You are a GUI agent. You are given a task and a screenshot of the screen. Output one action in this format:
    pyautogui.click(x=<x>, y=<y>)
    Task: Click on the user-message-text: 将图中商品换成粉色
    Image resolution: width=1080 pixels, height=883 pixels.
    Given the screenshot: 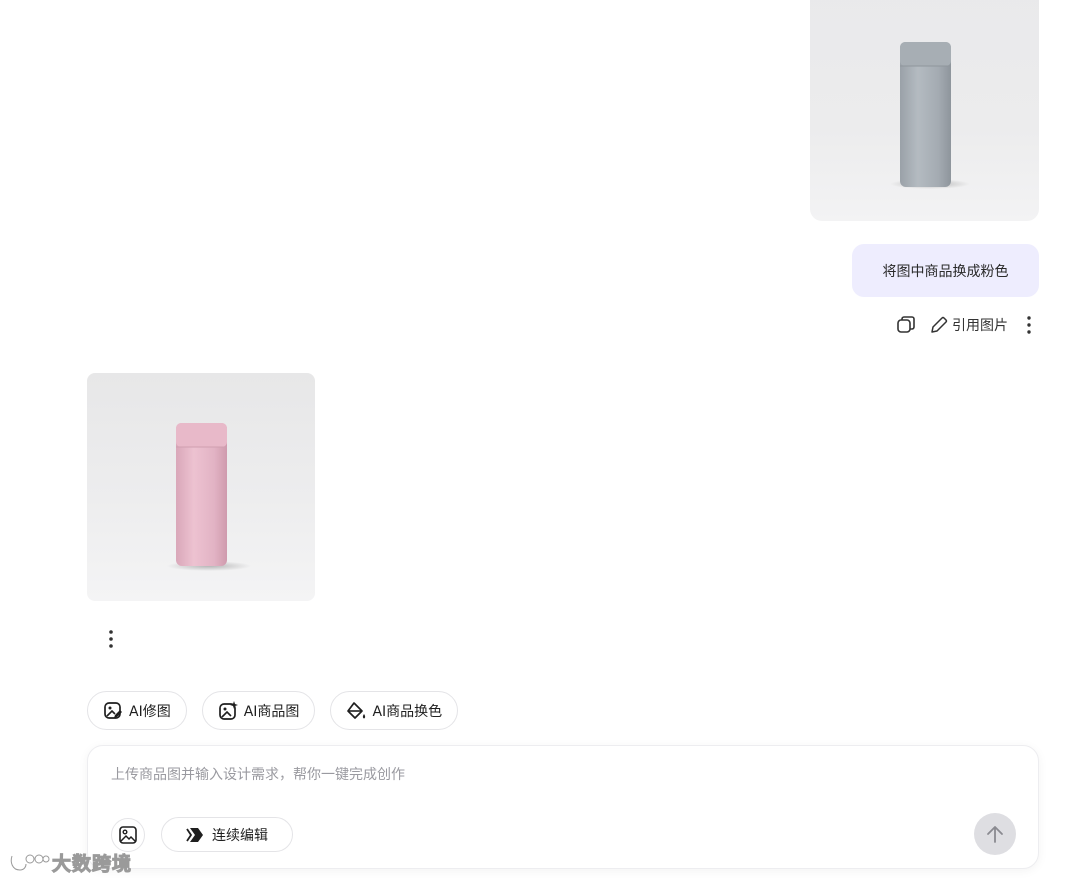 What is the action you would take?
    pyautogui.click(x=945, y=271)
    